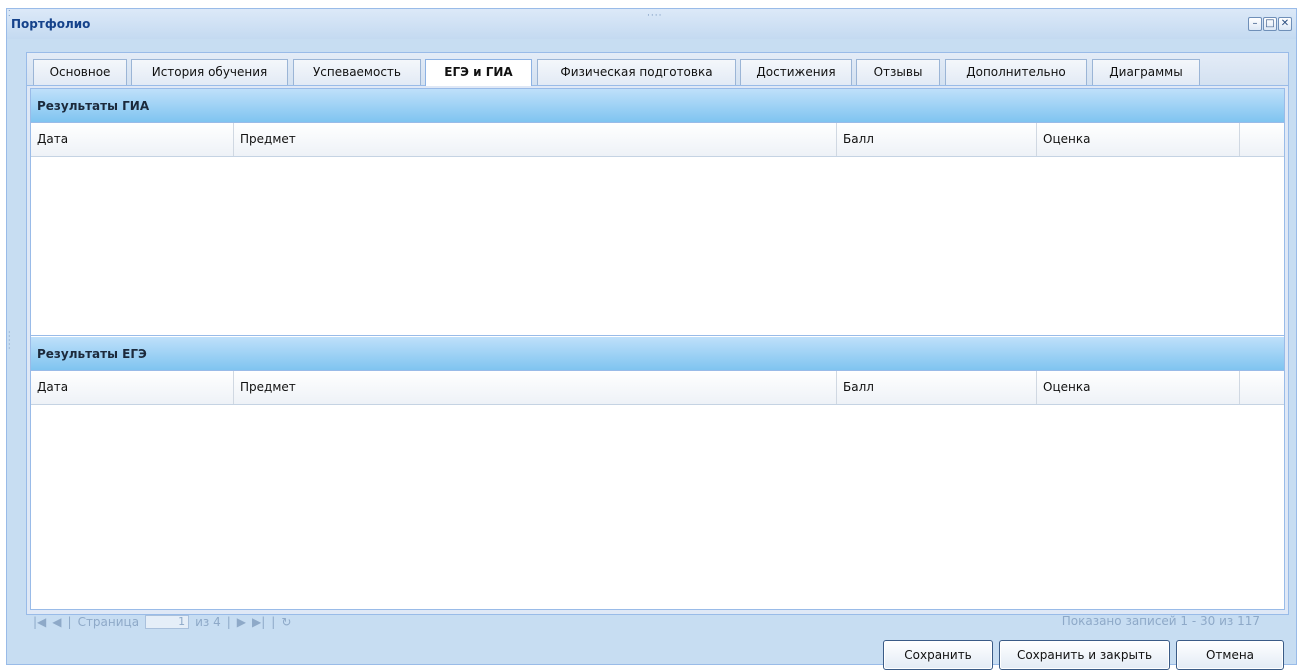  Describe the element at coordinates (657, 354) in the screenshot. I see `ege-section-header: Результаты ЕГЭ` at that location.